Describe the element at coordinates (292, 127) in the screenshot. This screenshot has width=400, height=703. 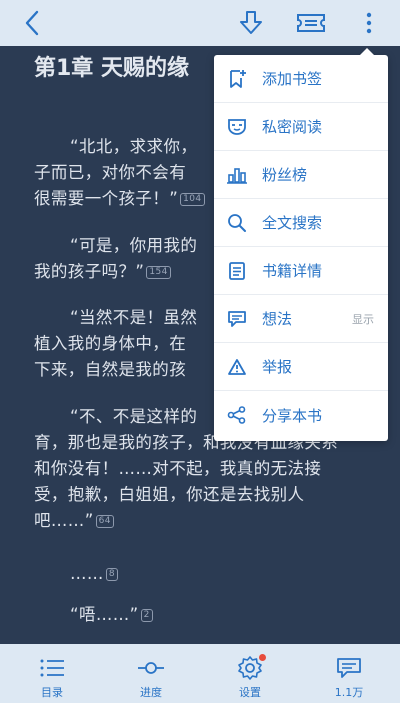
I see `menu-item-label: 私密阅读` at that location.